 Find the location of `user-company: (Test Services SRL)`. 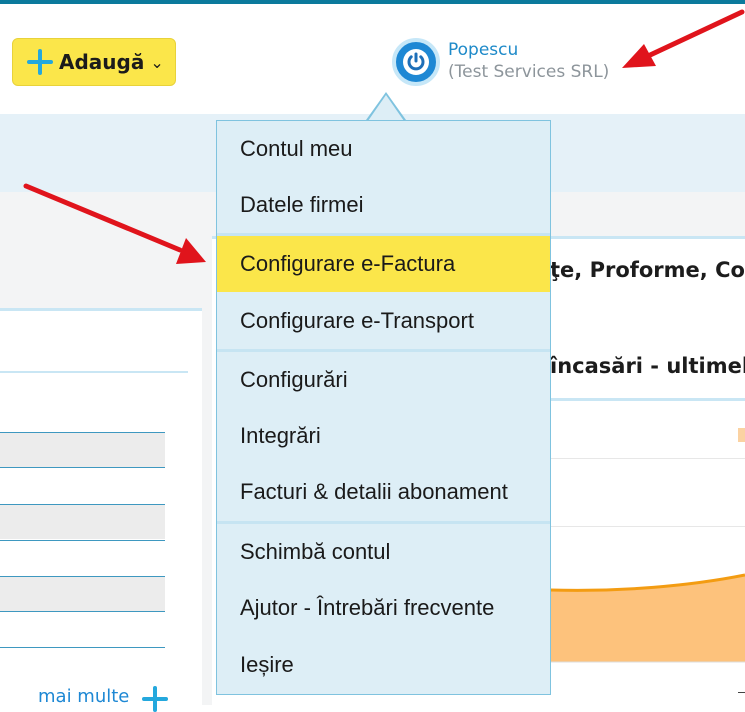

user-company: (Test Services SRL) is located at coordinates (529, 72).